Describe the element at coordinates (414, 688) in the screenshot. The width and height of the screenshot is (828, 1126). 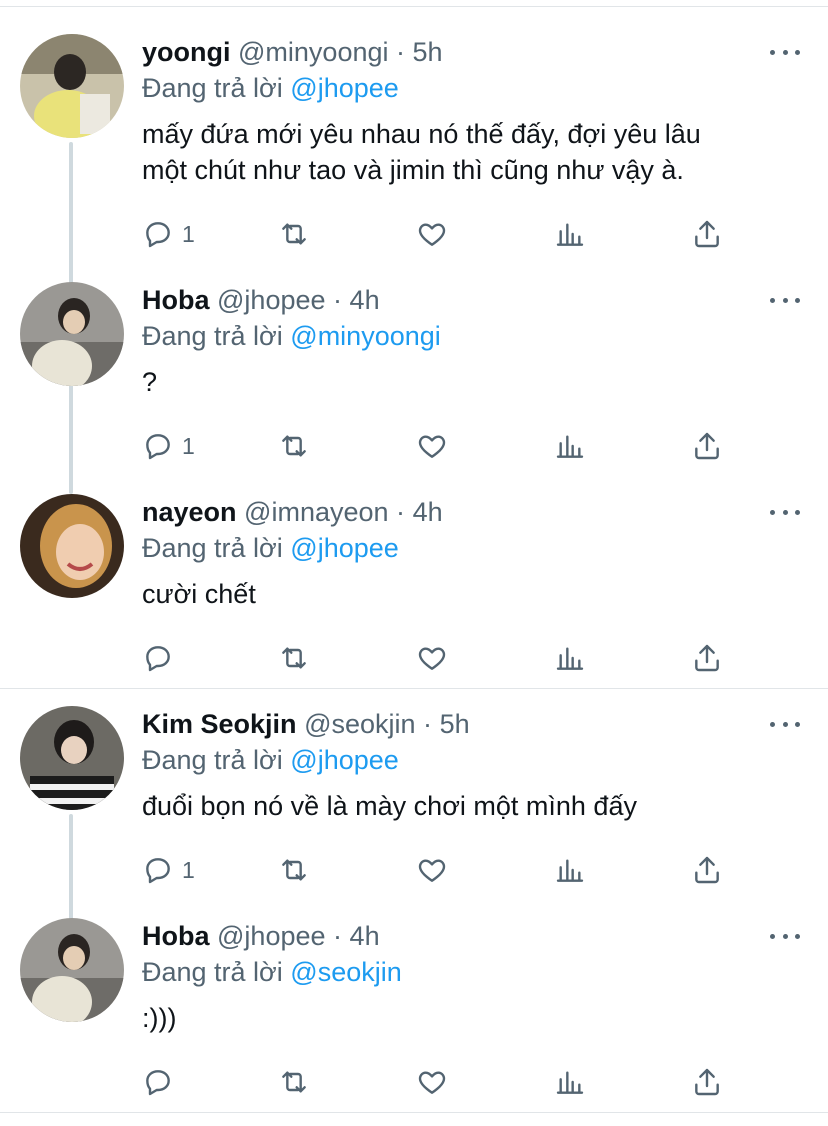
I see `conversation-divider` at that location.